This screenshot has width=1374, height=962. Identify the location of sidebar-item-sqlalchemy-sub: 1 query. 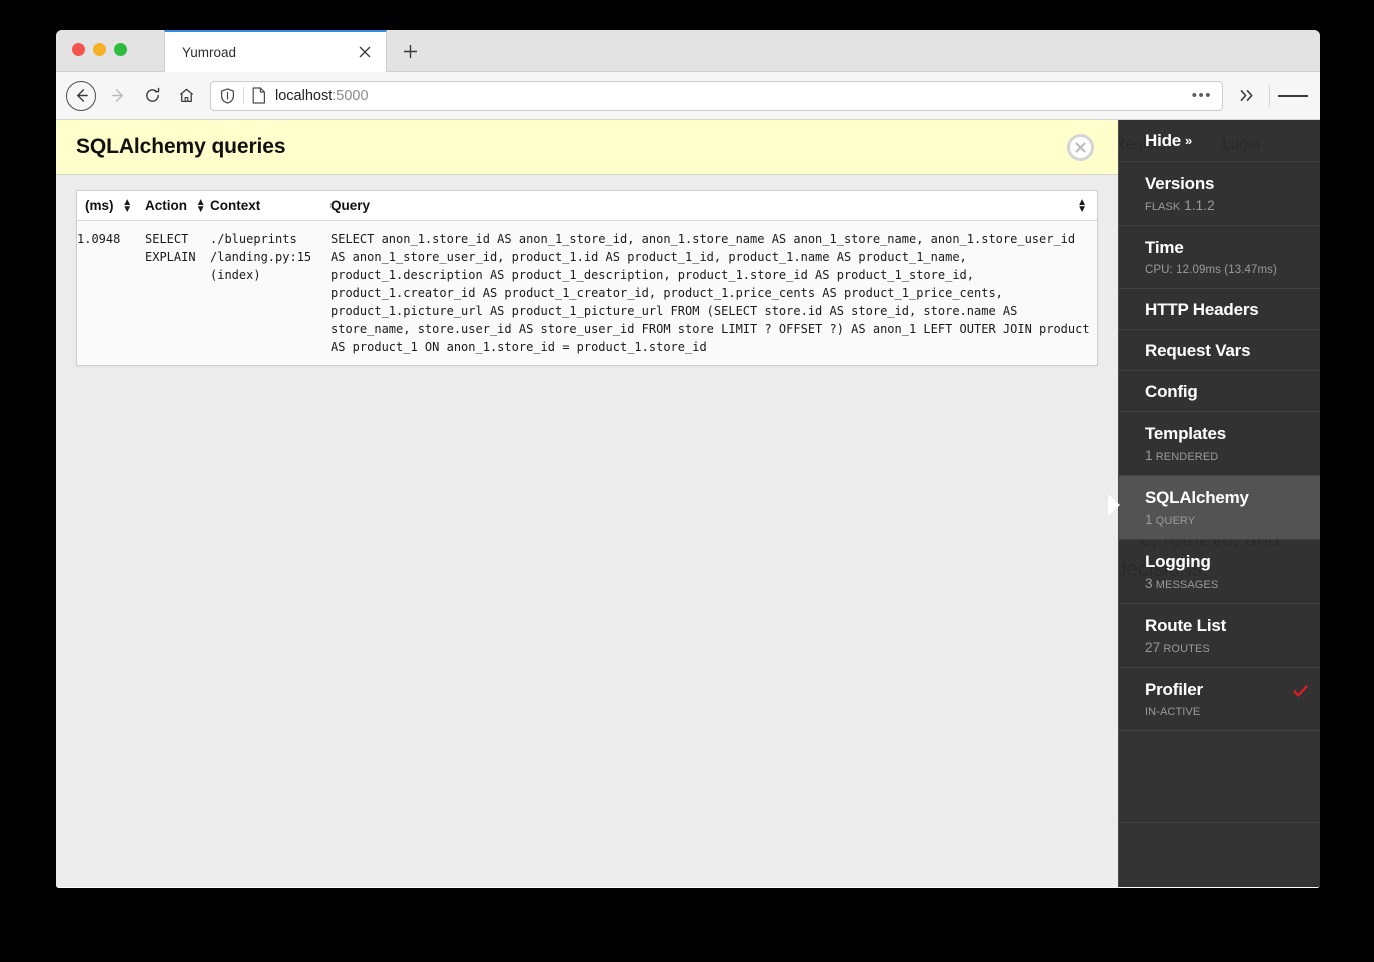
(1225, 520).